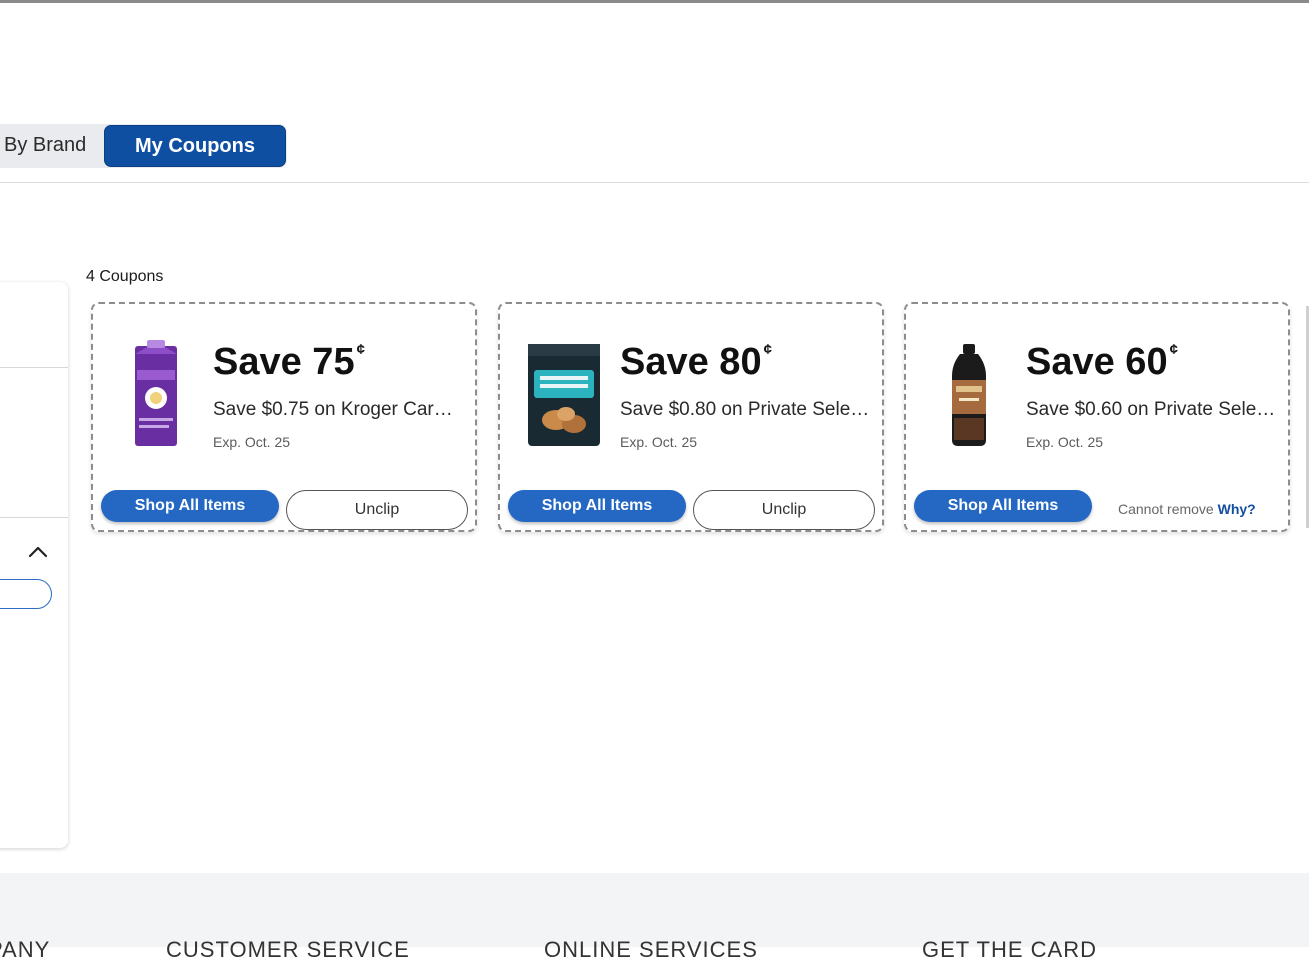 The width and height of the screenshot is (1309, 963). Describe the element at coordinates (651, 949) in the screenshot. I see `footer-heading-online-services: ONLINE SERVICES` at that location.